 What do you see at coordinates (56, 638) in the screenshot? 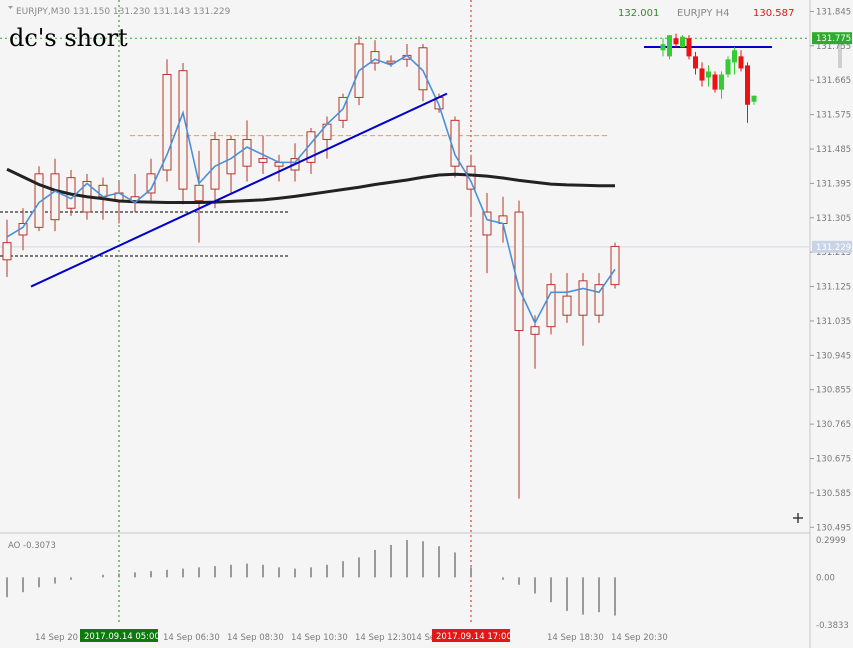
I see `x-tick-label: 14 Sep 20` at bounding box center [56, 638].